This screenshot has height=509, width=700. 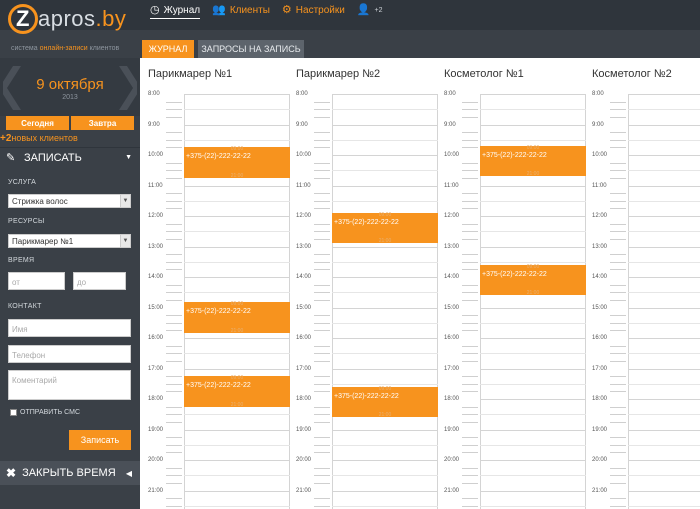 What do you see at coordinates (102, 123) in the screenshot?
I see `tomorrow-button: Завтра` at bounding box center [102, 123].